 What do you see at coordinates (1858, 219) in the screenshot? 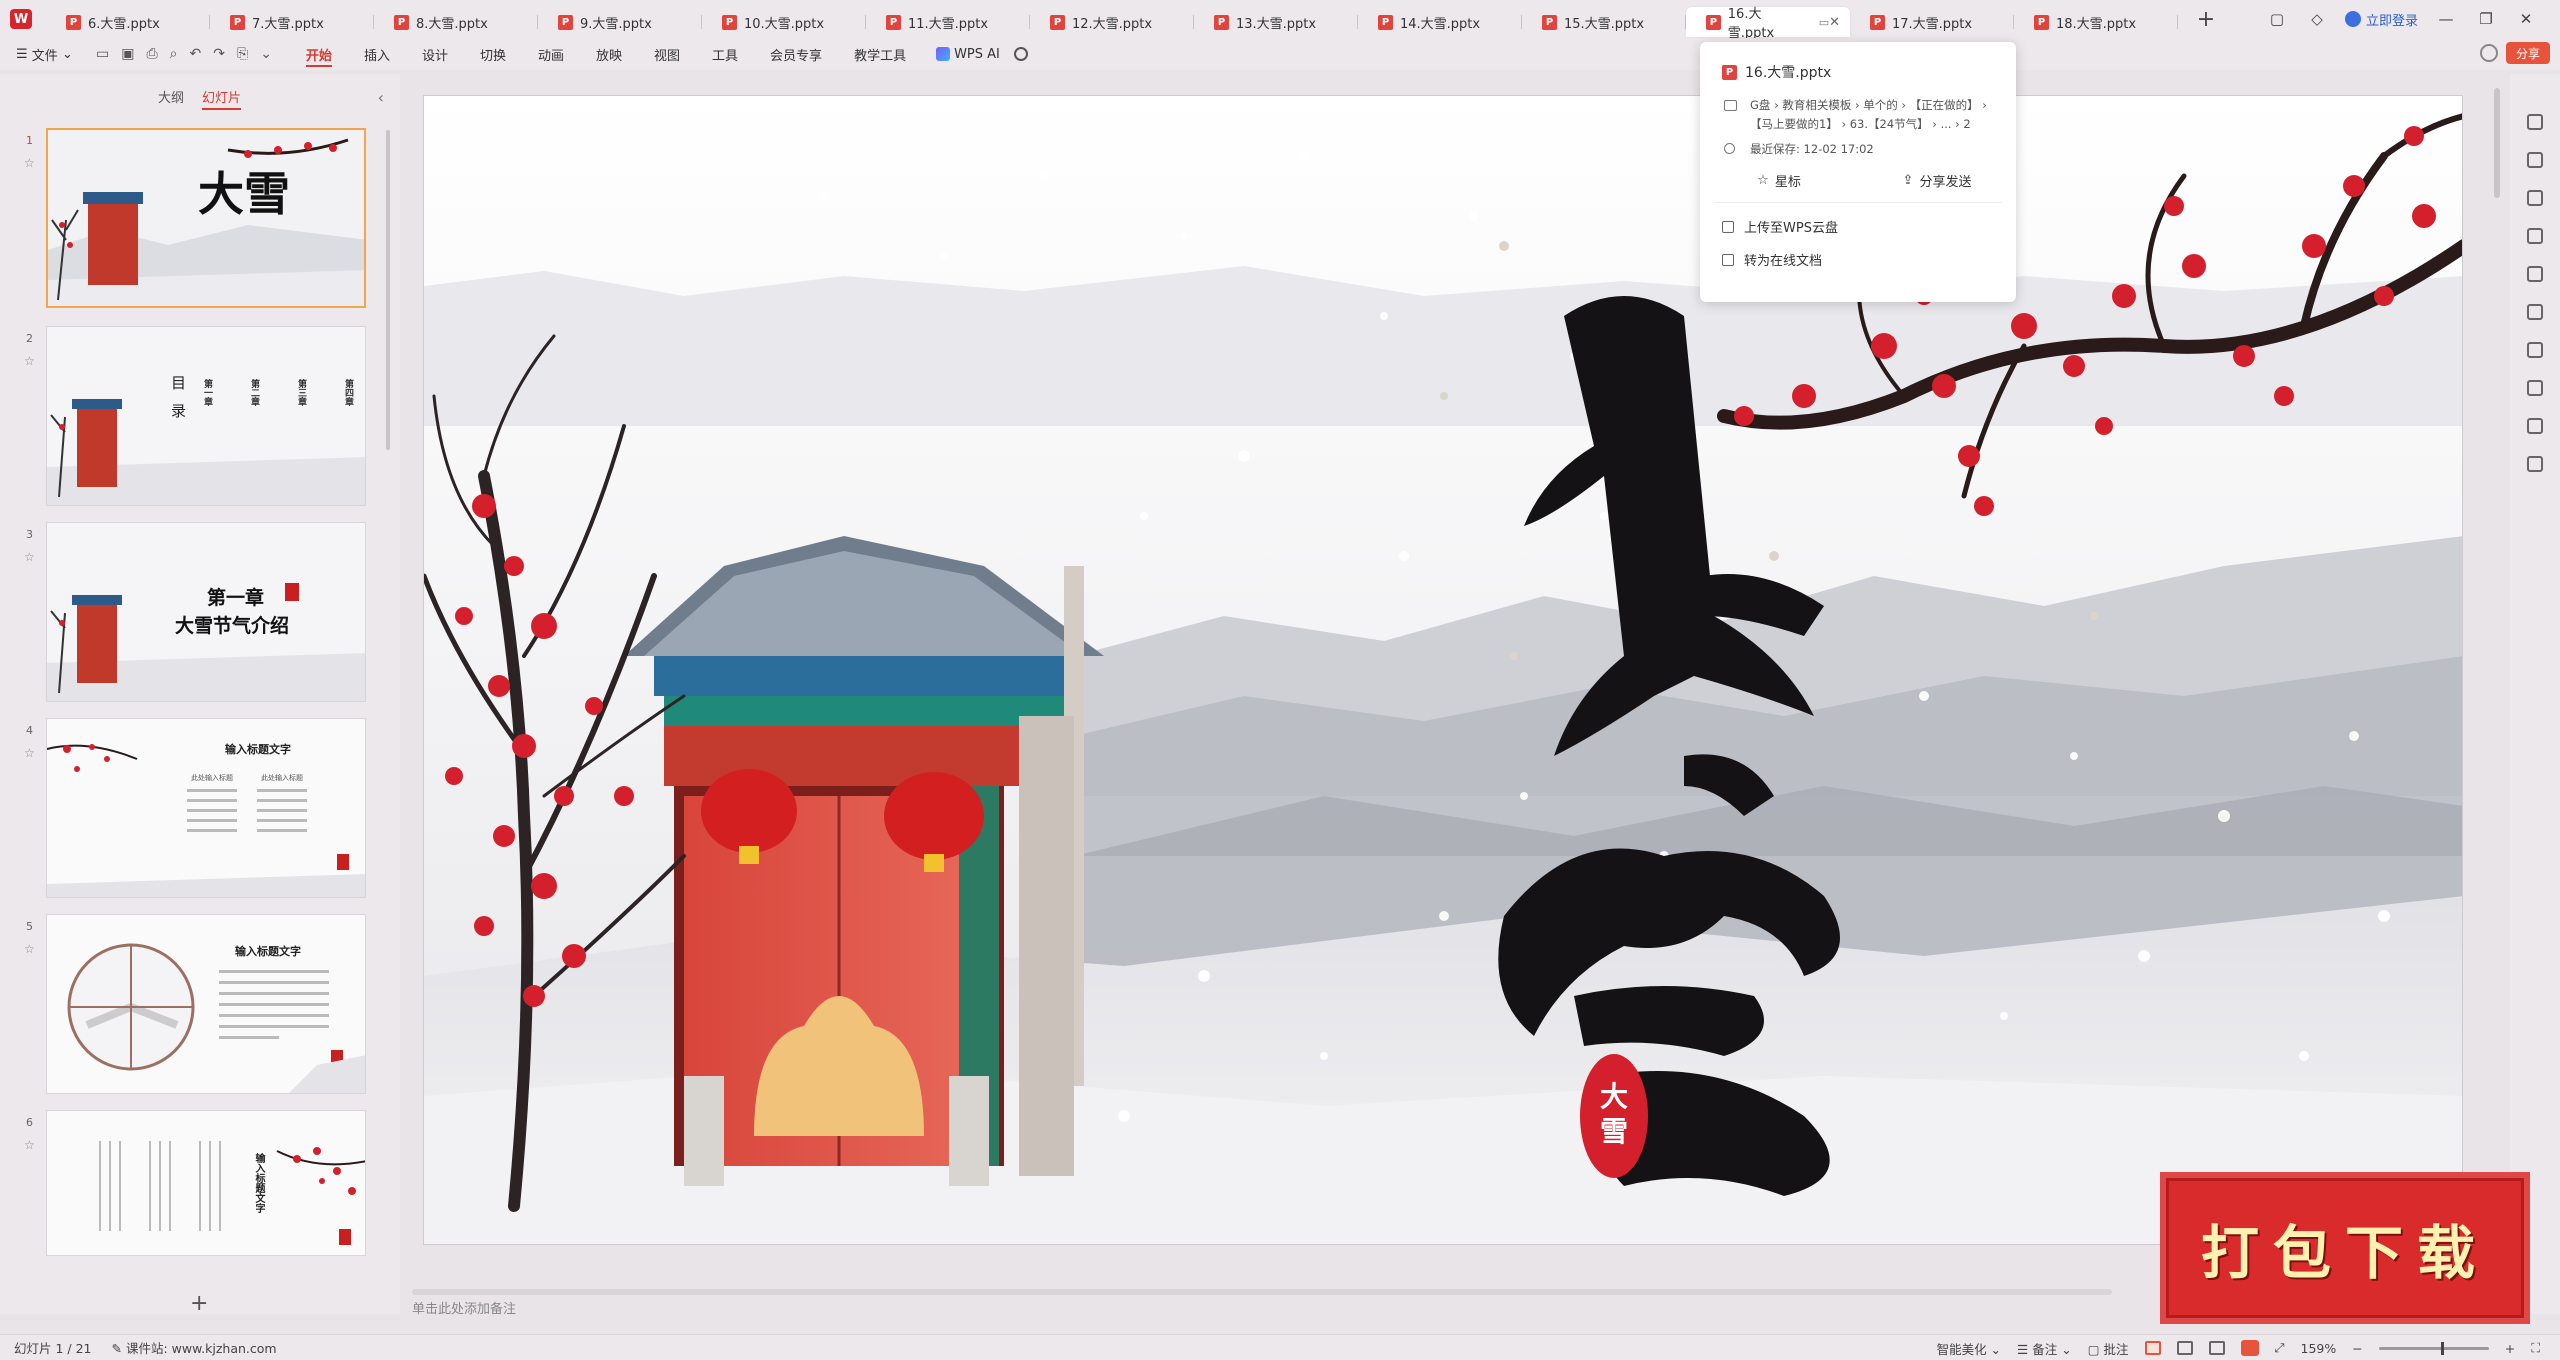
I see `upload-wps-cloud-item: 上传至WPS云盘` at bounding box center [1858, 219].